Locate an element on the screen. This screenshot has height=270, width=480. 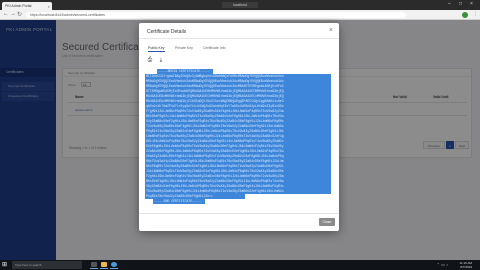
clock-date: 8/7/2019 is located at coordinates (466, 267).